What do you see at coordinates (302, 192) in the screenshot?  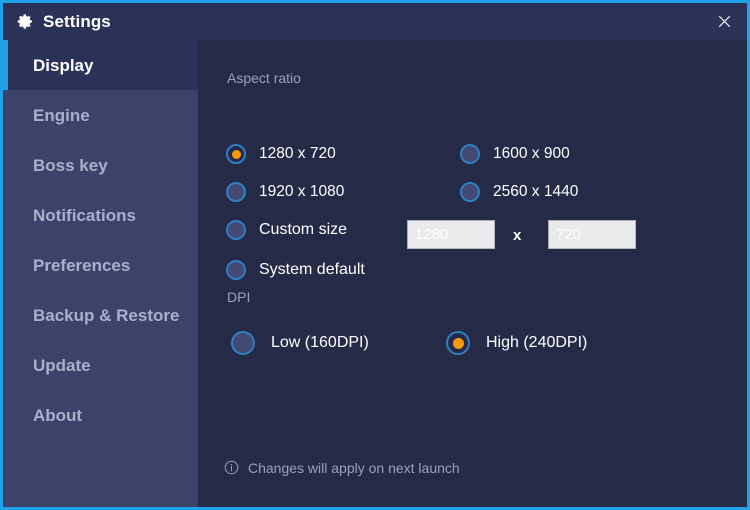 I see `aspect-option-label: 1920 x 1080` at bounding box center [302, 192].